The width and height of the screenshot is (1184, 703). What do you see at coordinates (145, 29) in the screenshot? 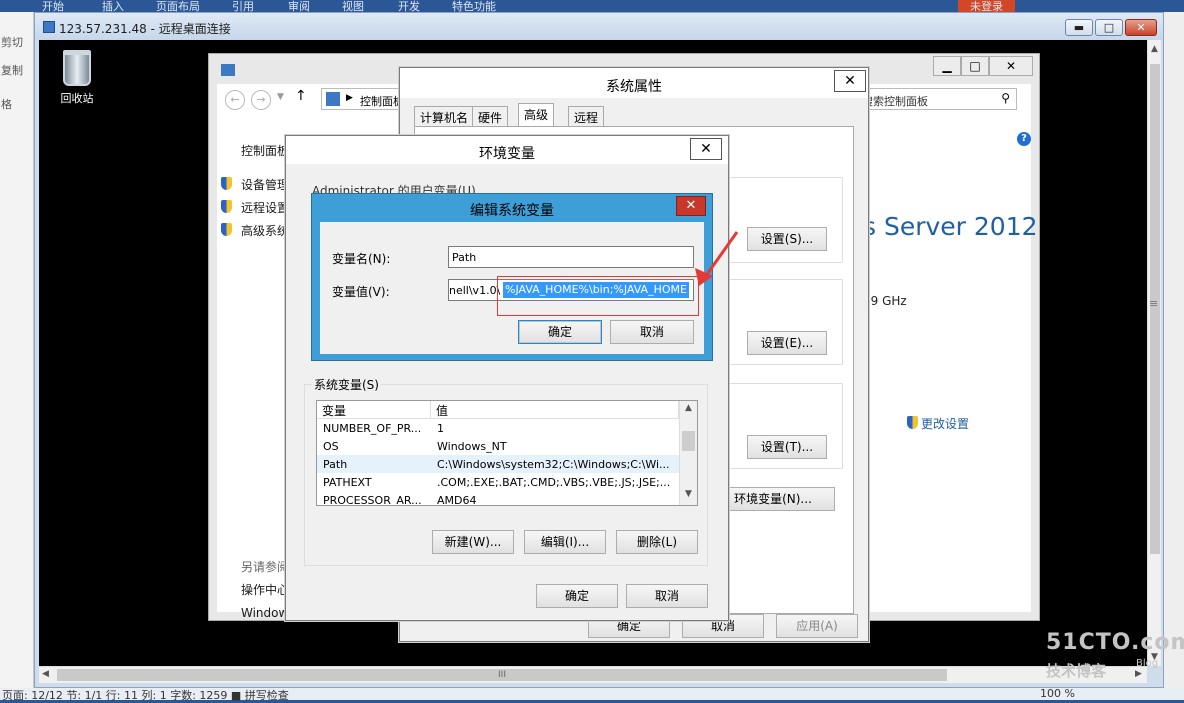
I see `rdp-title: 123.57.231.48 - 远程桌面连接` at bounding box center [145, 29].